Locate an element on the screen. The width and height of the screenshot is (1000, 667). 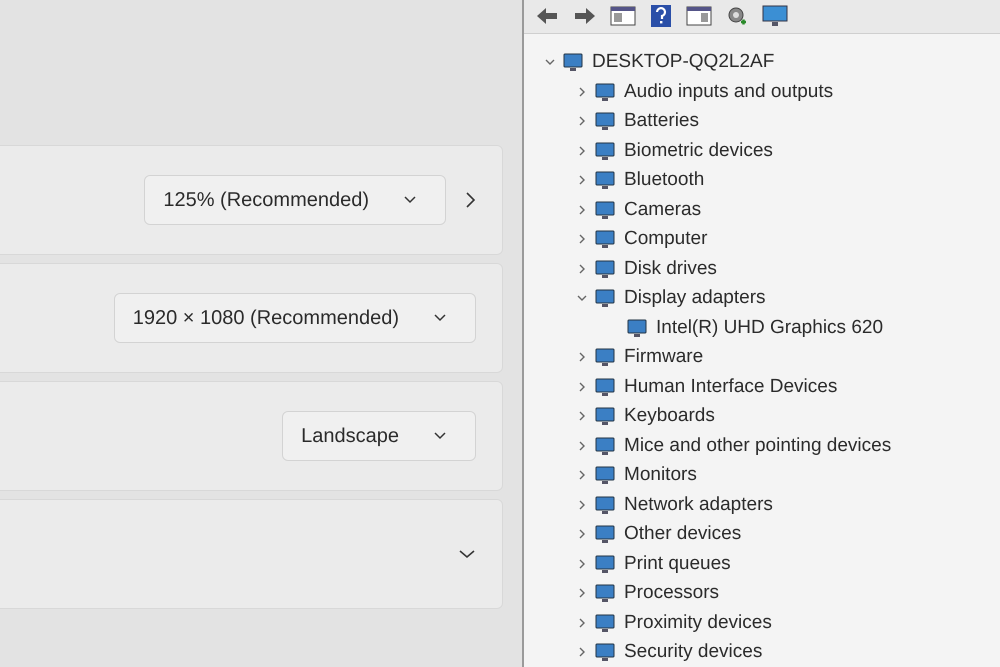
tree-item: Audio inputs and outputs is located at coordinates (729, 91).